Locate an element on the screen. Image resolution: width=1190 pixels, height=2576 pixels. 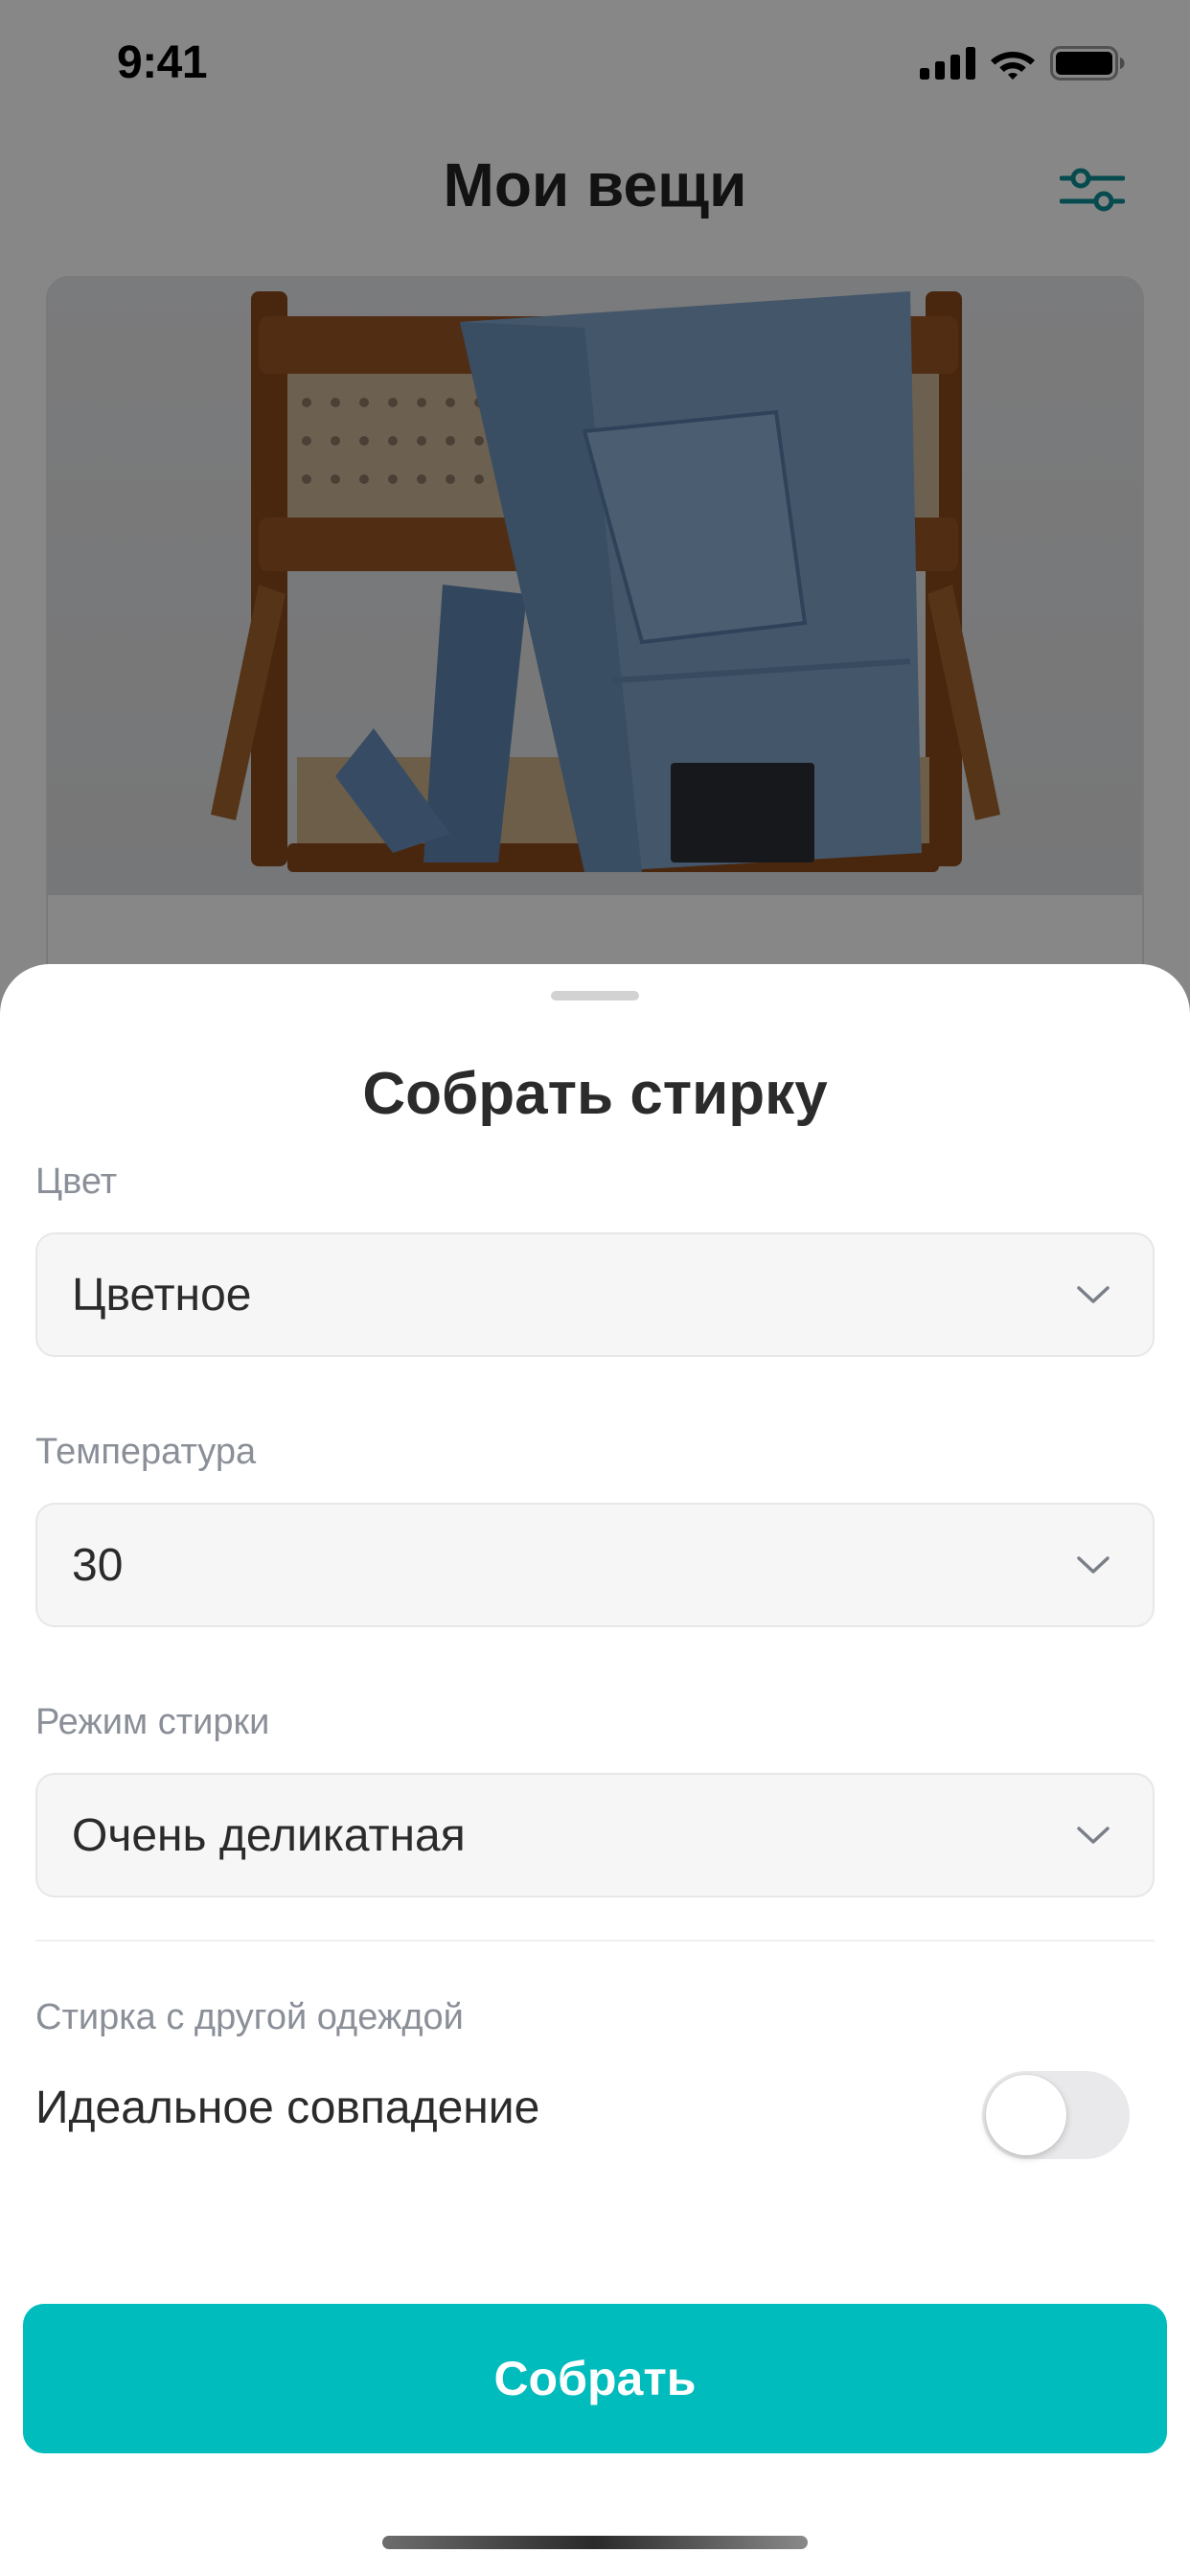
color-select: Цветное is located at coordinates (595, 1295).